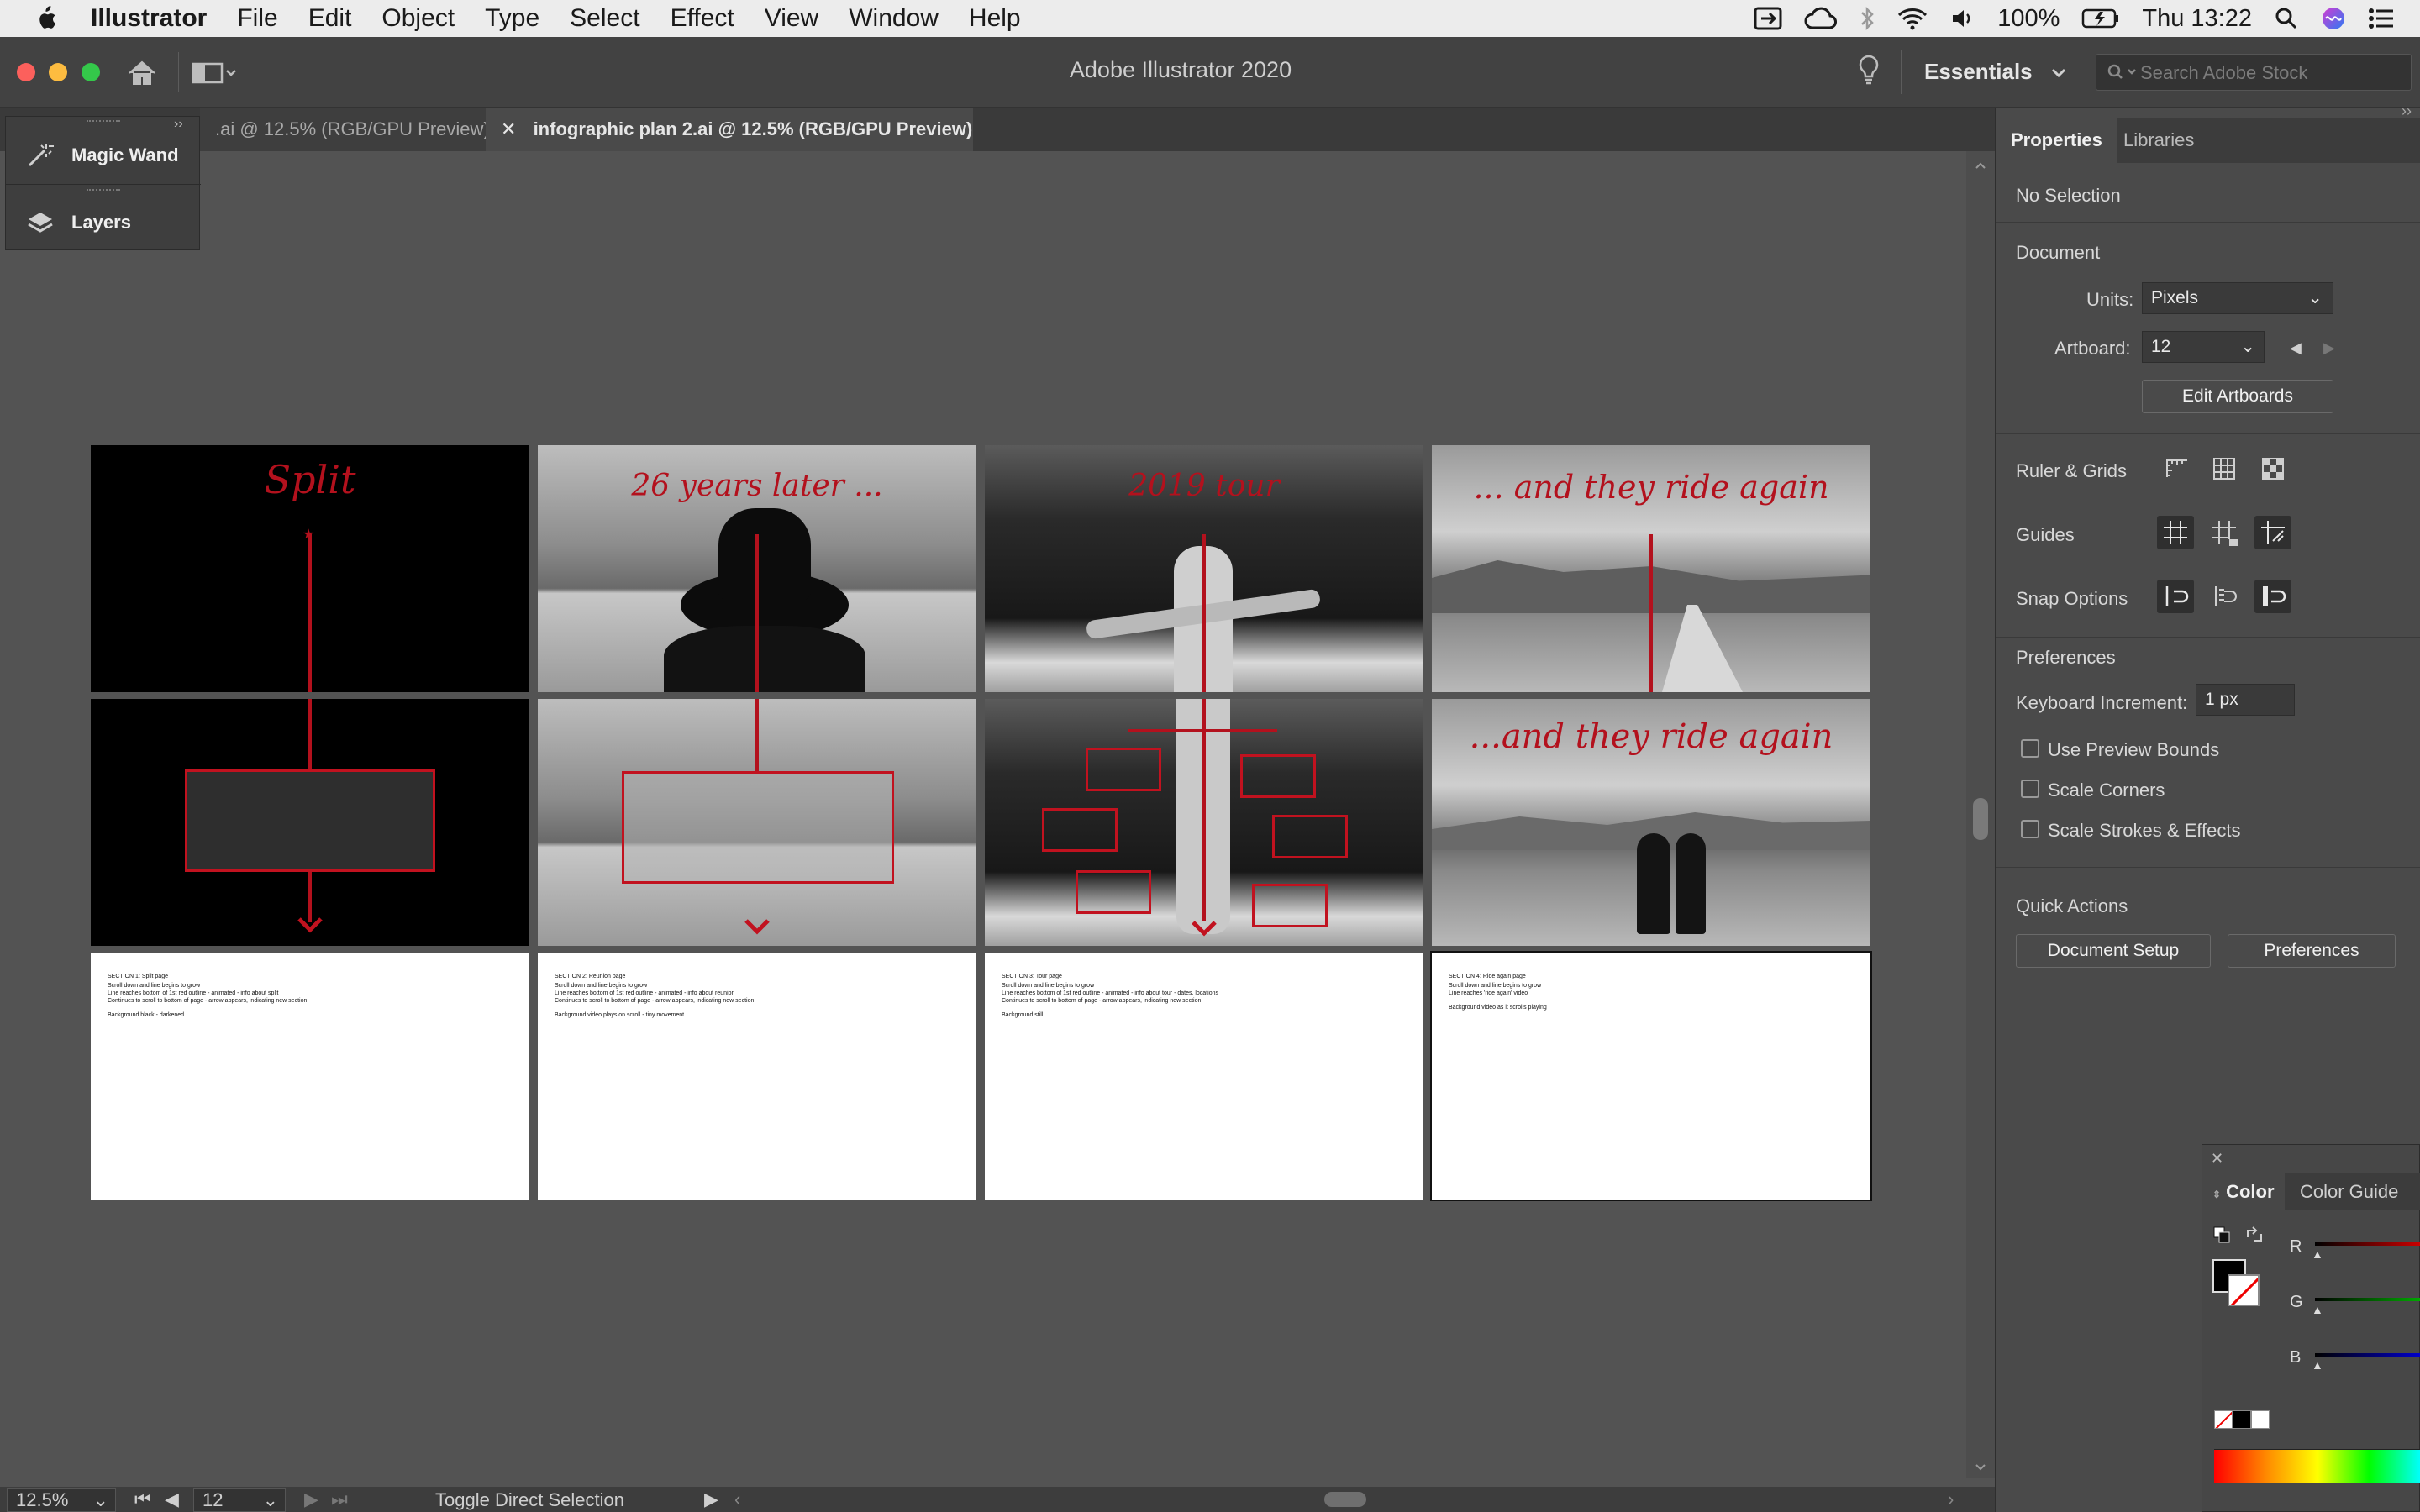  I want to click on vertical-scrollbar, so click(1981, 814).